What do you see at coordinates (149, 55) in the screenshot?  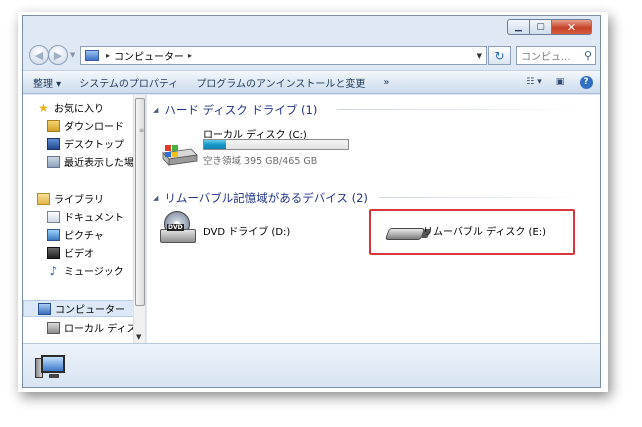 I see `breadcrumb-computer: コンピューター` at bounding box center [149, 55].